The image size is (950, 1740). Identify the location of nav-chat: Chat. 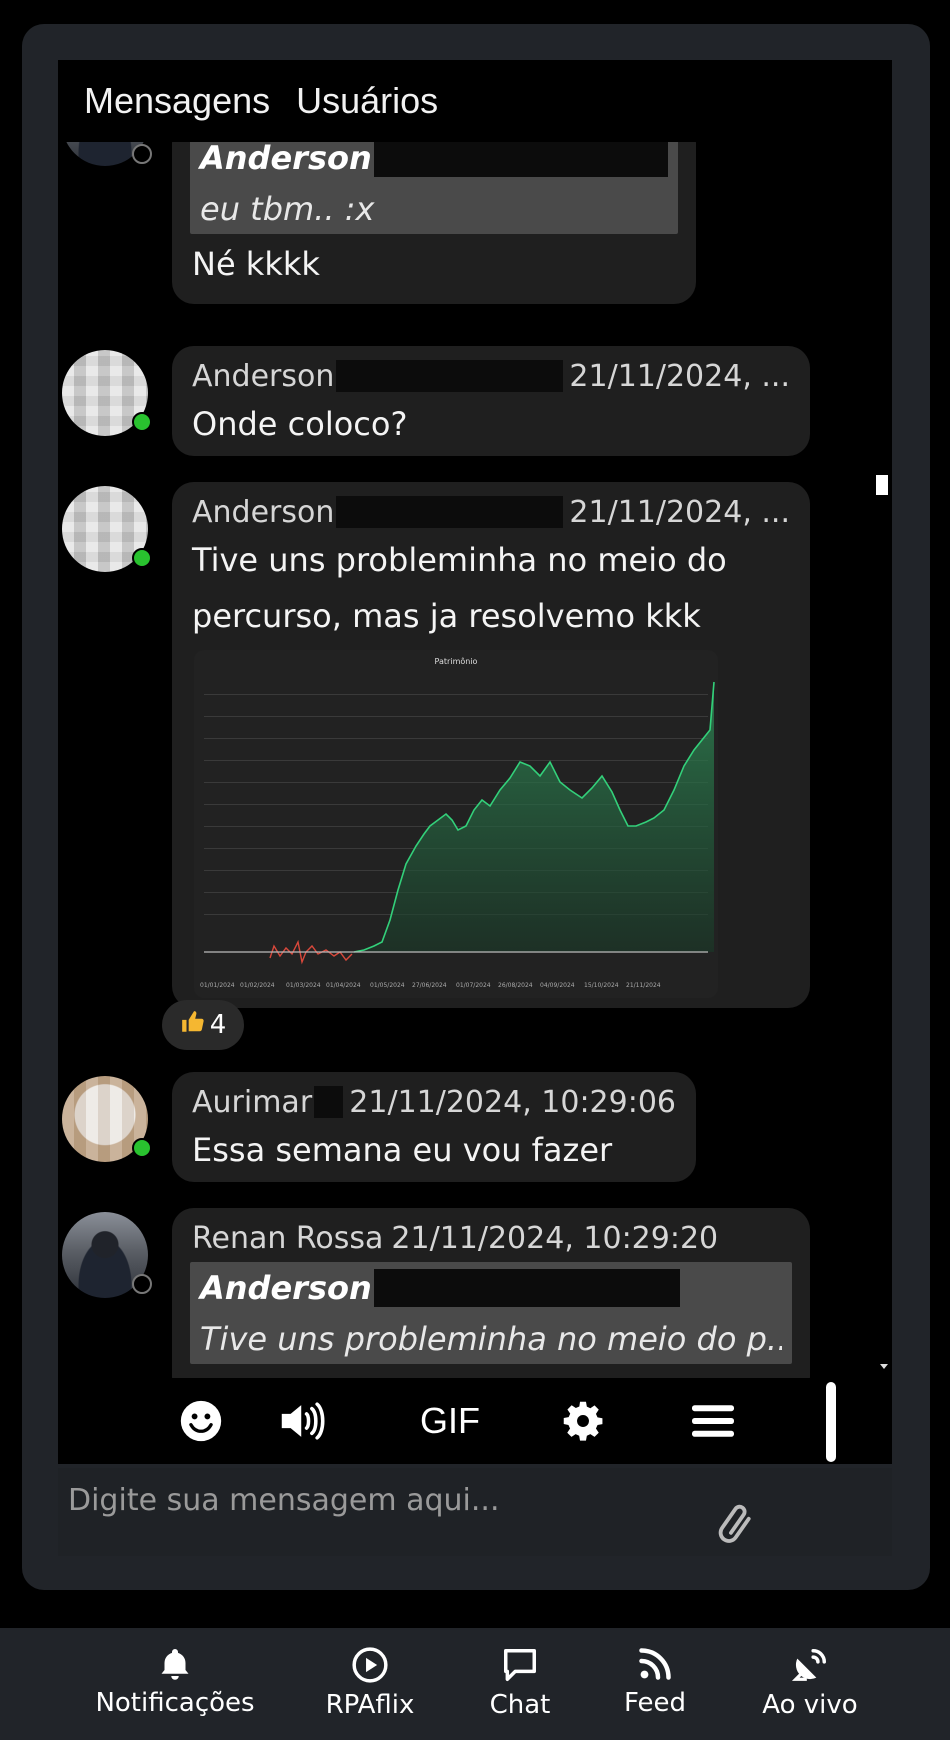
(520, 1683).